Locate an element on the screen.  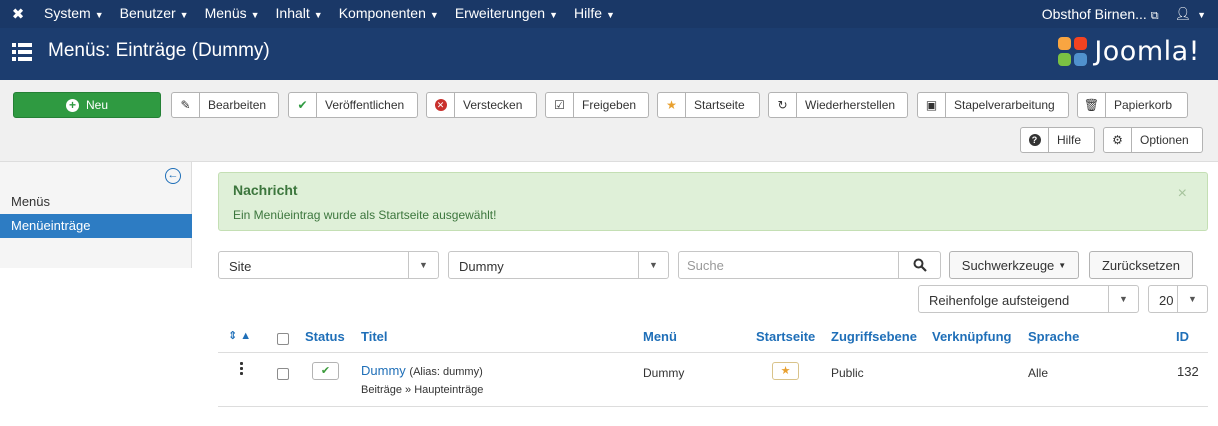
collapse-sidebar-icon: ← is located at coordinates (173, 176).